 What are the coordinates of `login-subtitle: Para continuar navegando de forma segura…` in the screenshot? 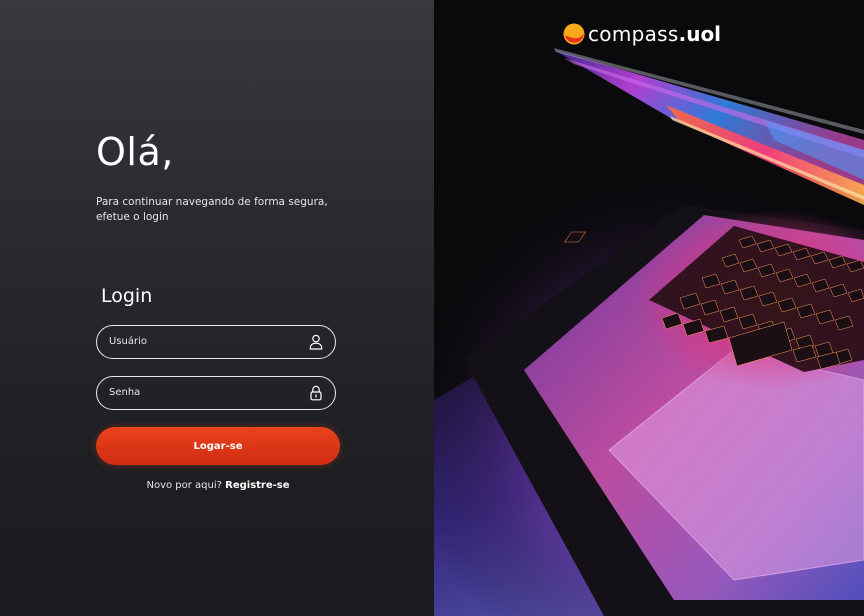 It's located at (212, 209).